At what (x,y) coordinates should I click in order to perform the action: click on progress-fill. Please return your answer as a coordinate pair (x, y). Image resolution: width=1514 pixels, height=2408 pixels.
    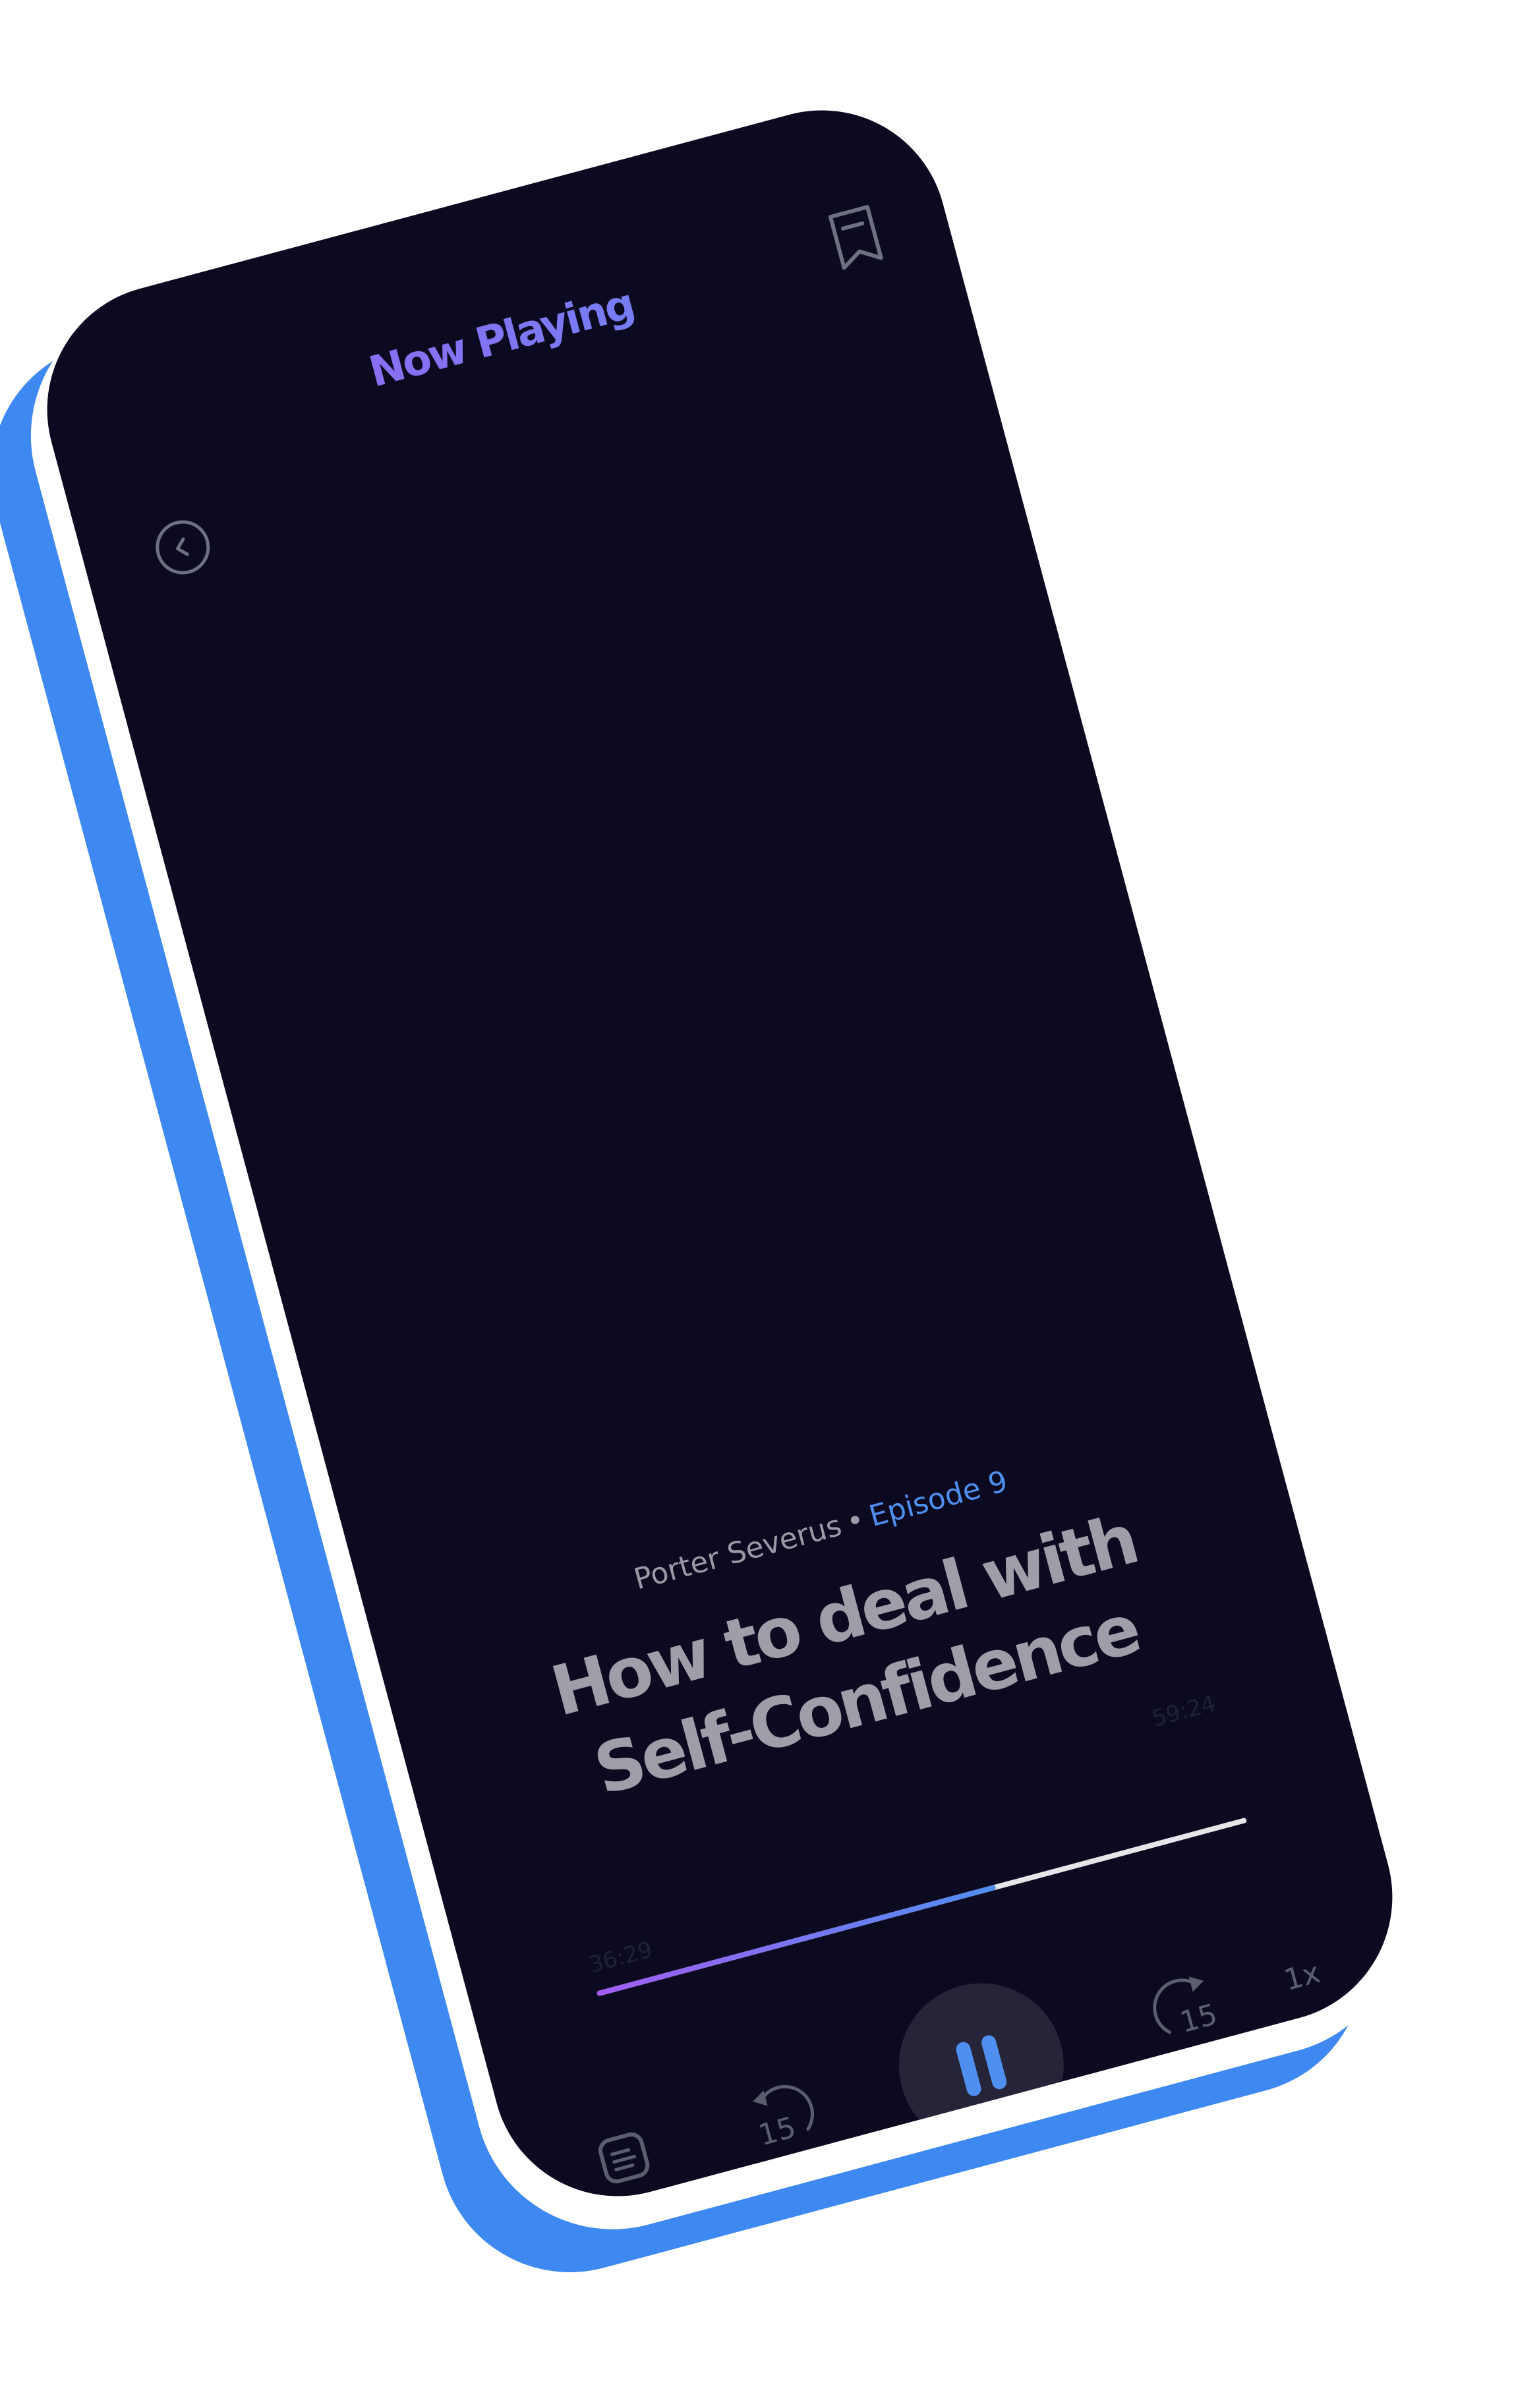
    Looking at the image, I should click on (796, 1940).